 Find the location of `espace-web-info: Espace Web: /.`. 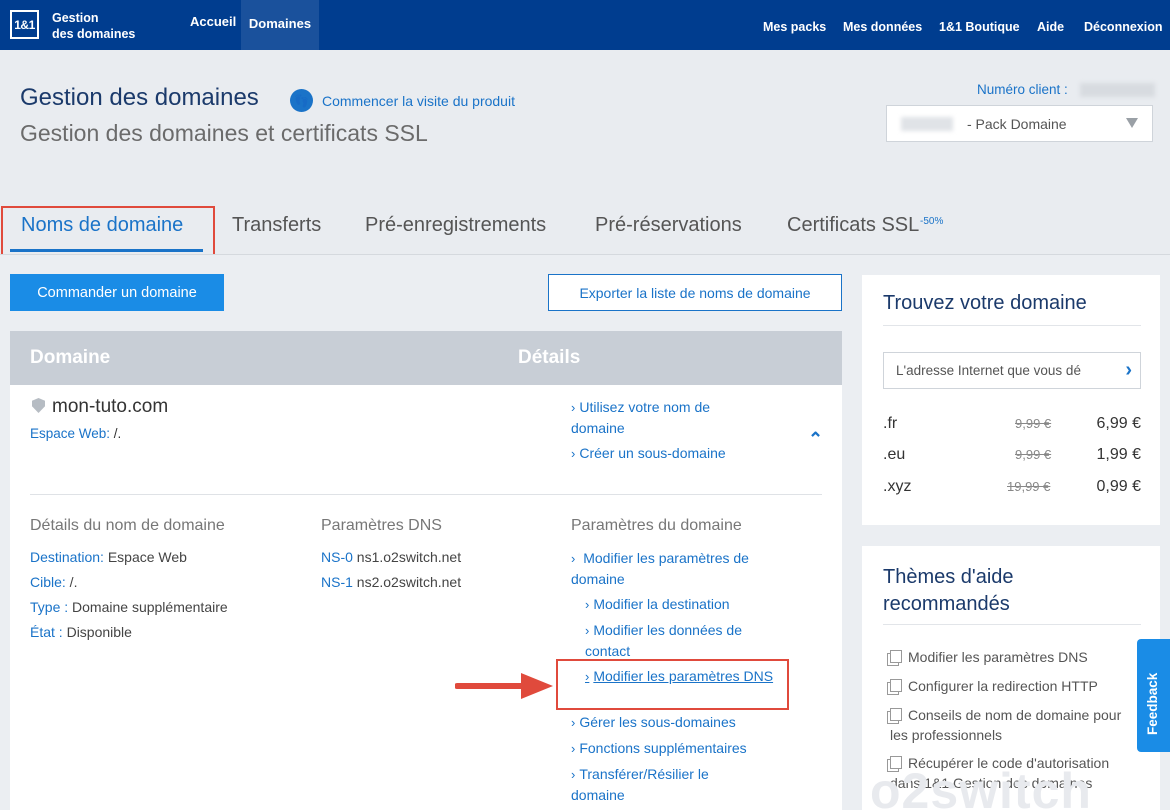

espace-web-info: Espace Web: /. is located at coordinates (75, 433).